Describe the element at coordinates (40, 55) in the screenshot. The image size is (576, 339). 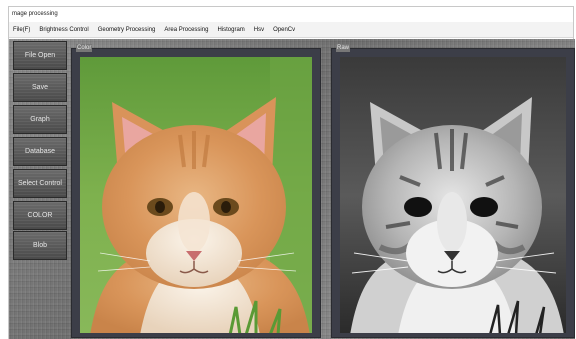
I see `file-open-button: File Open` at that location.